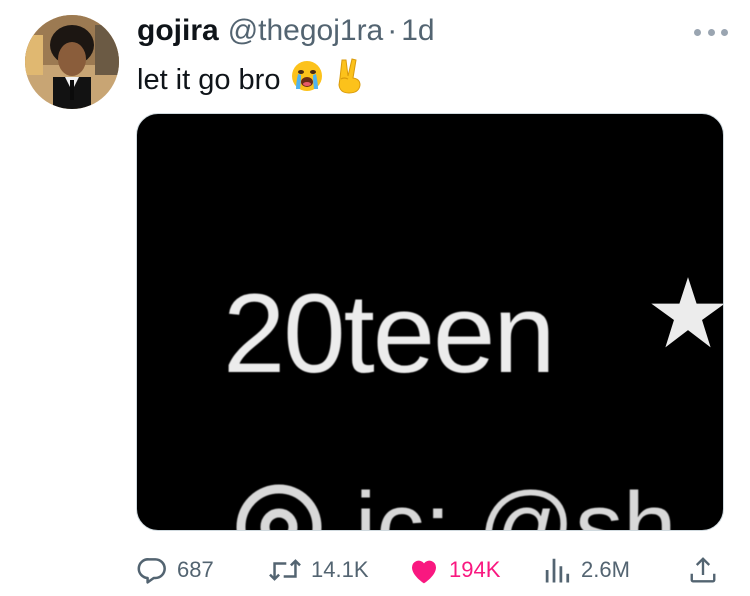 The height and width of the screenshot is (596, 750). What do you see at coordinates (389, 333) in the screenshot?
I see `media-main-text: 20teen` at bounding box center [389, 333].